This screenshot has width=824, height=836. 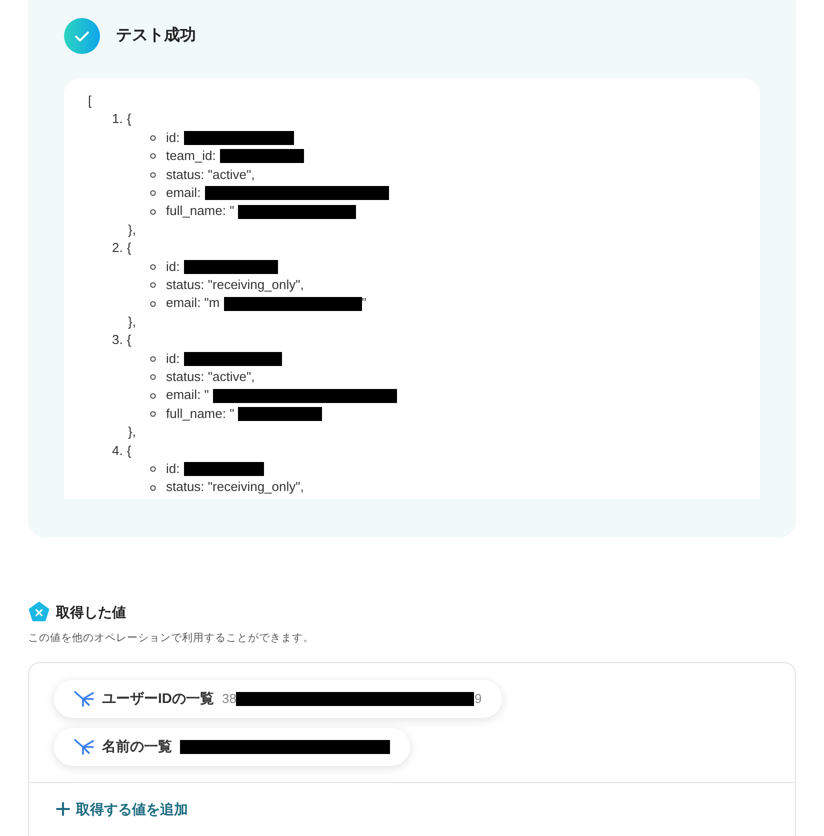 I want to click on value-label: ユーザーIDの一覧, so click(x=158, y=698).